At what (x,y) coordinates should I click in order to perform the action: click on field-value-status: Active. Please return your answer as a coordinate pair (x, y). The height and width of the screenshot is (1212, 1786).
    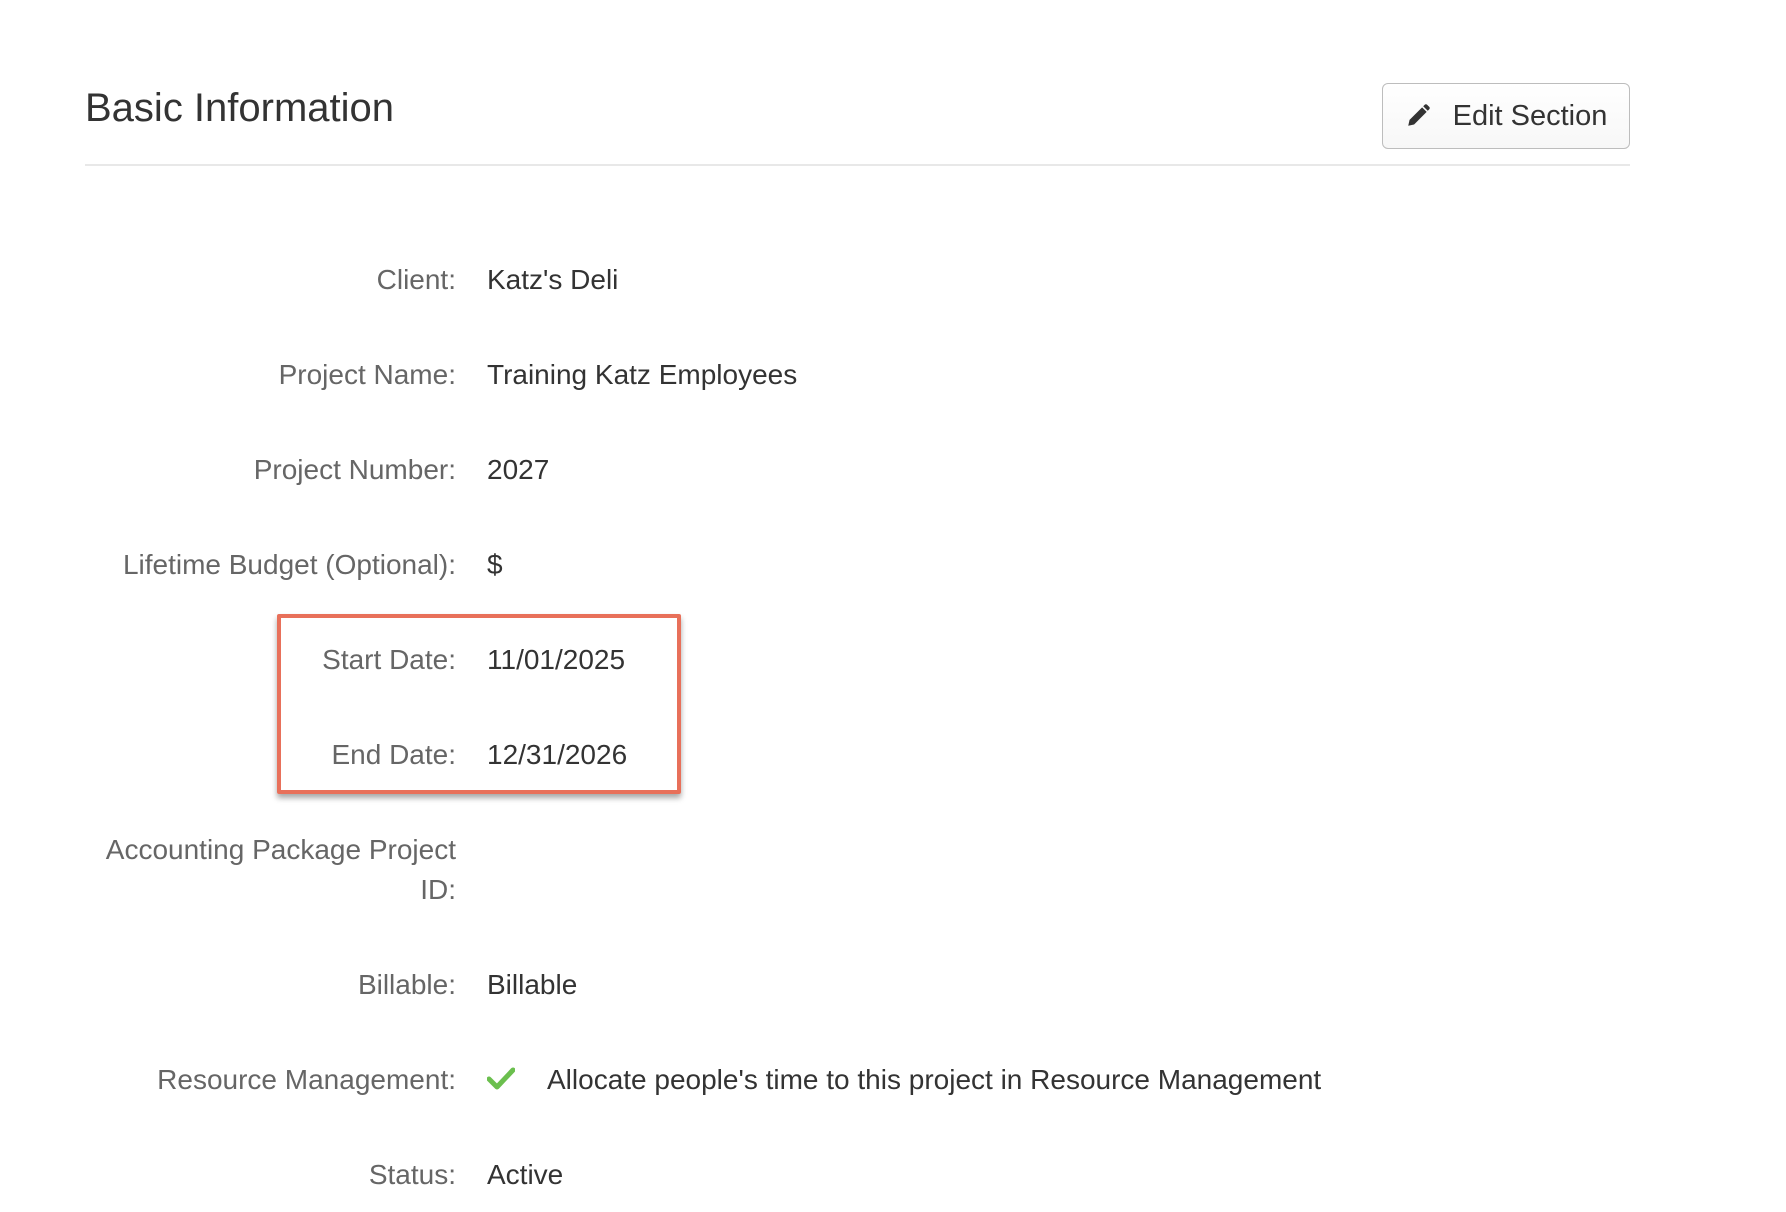
    Looking at the image, I should click on (525, 1174).